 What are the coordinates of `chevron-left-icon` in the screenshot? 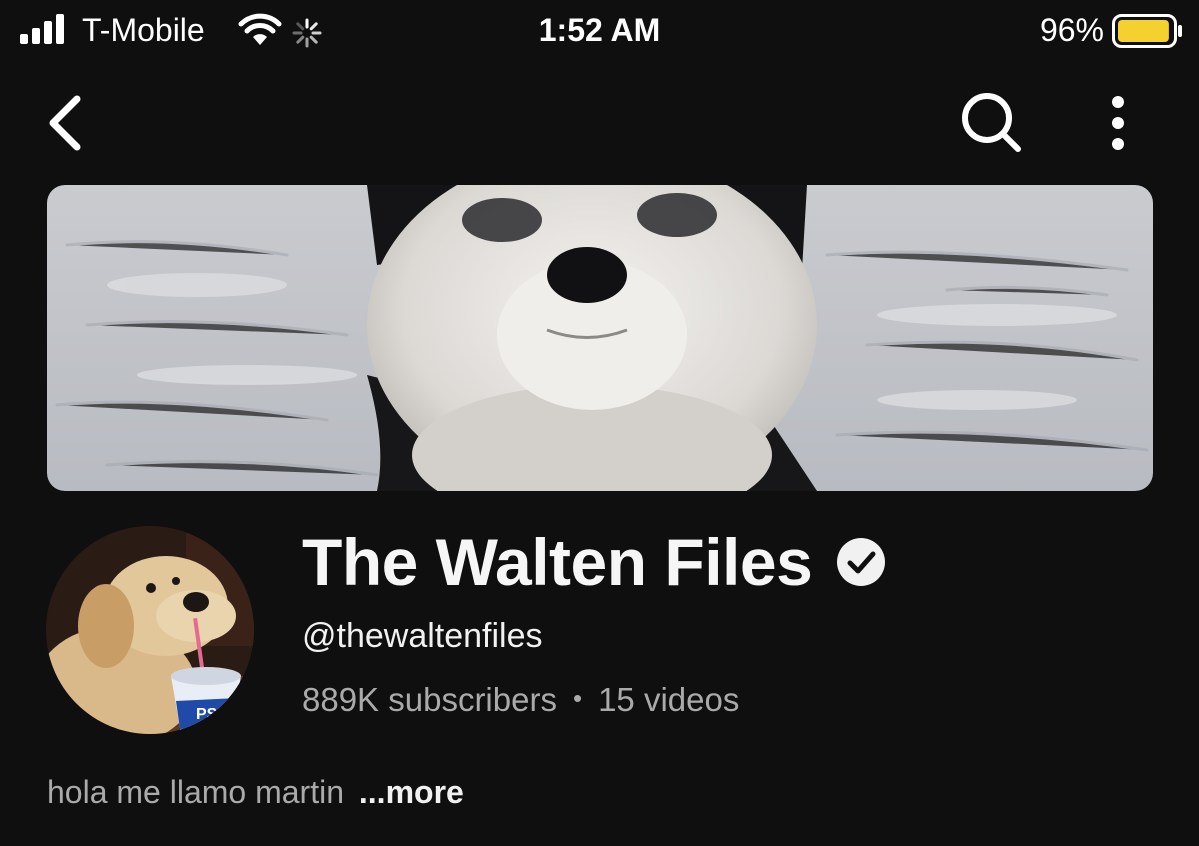 It's located at (65, 123).